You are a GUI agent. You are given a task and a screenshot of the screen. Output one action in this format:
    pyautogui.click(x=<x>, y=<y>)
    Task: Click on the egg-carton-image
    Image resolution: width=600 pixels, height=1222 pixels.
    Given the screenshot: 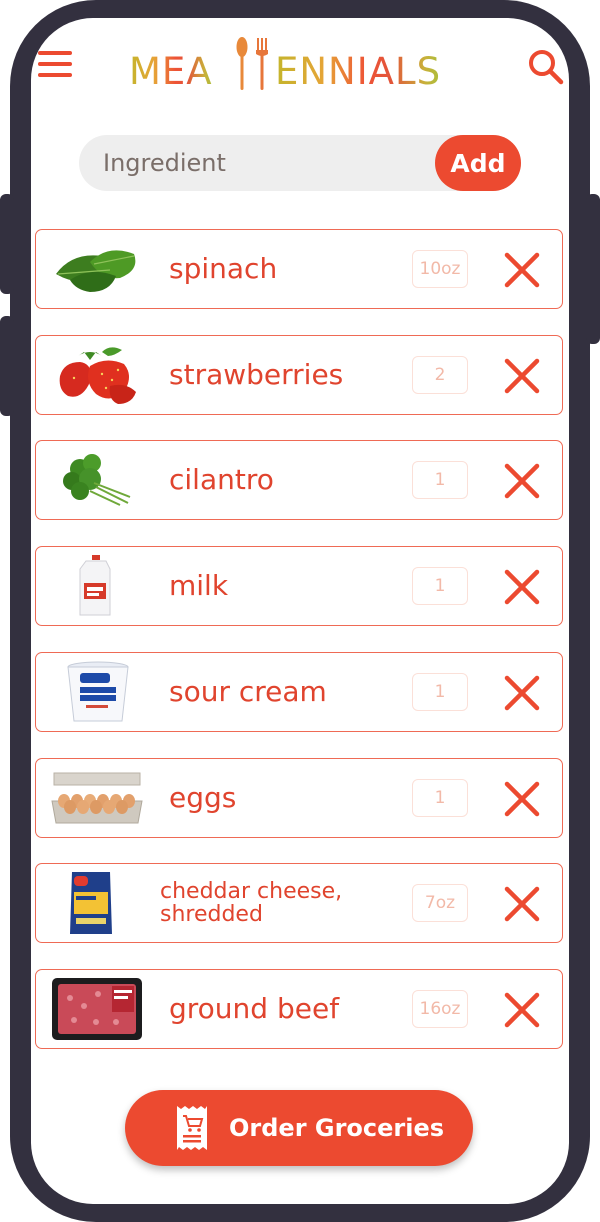 What is the action you would take?
    pyautogui.click(x=97, y=798)
    